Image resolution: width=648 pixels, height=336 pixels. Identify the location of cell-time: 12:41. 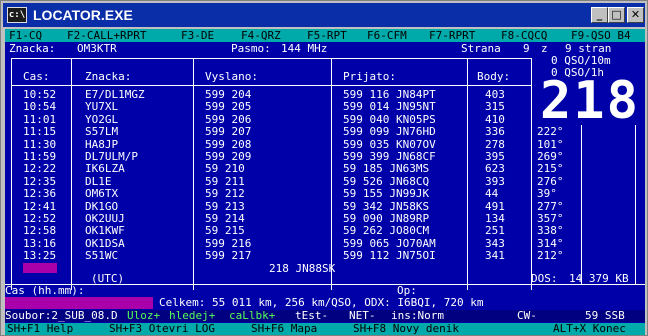
(40, 206).